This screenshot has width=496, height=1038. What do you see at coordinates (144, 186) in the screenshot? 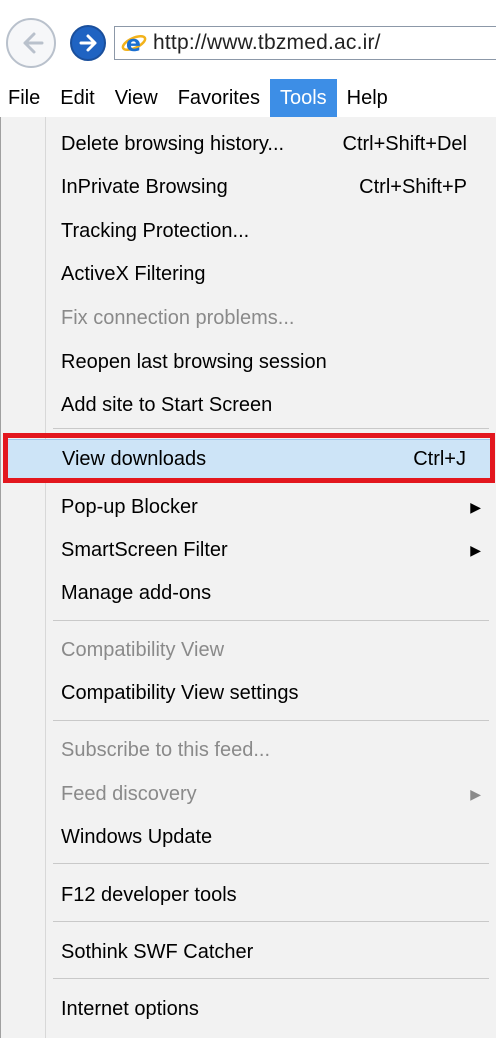
I see `menu-item-label: InPrivate Browsing` at bounding box center [144, 186].